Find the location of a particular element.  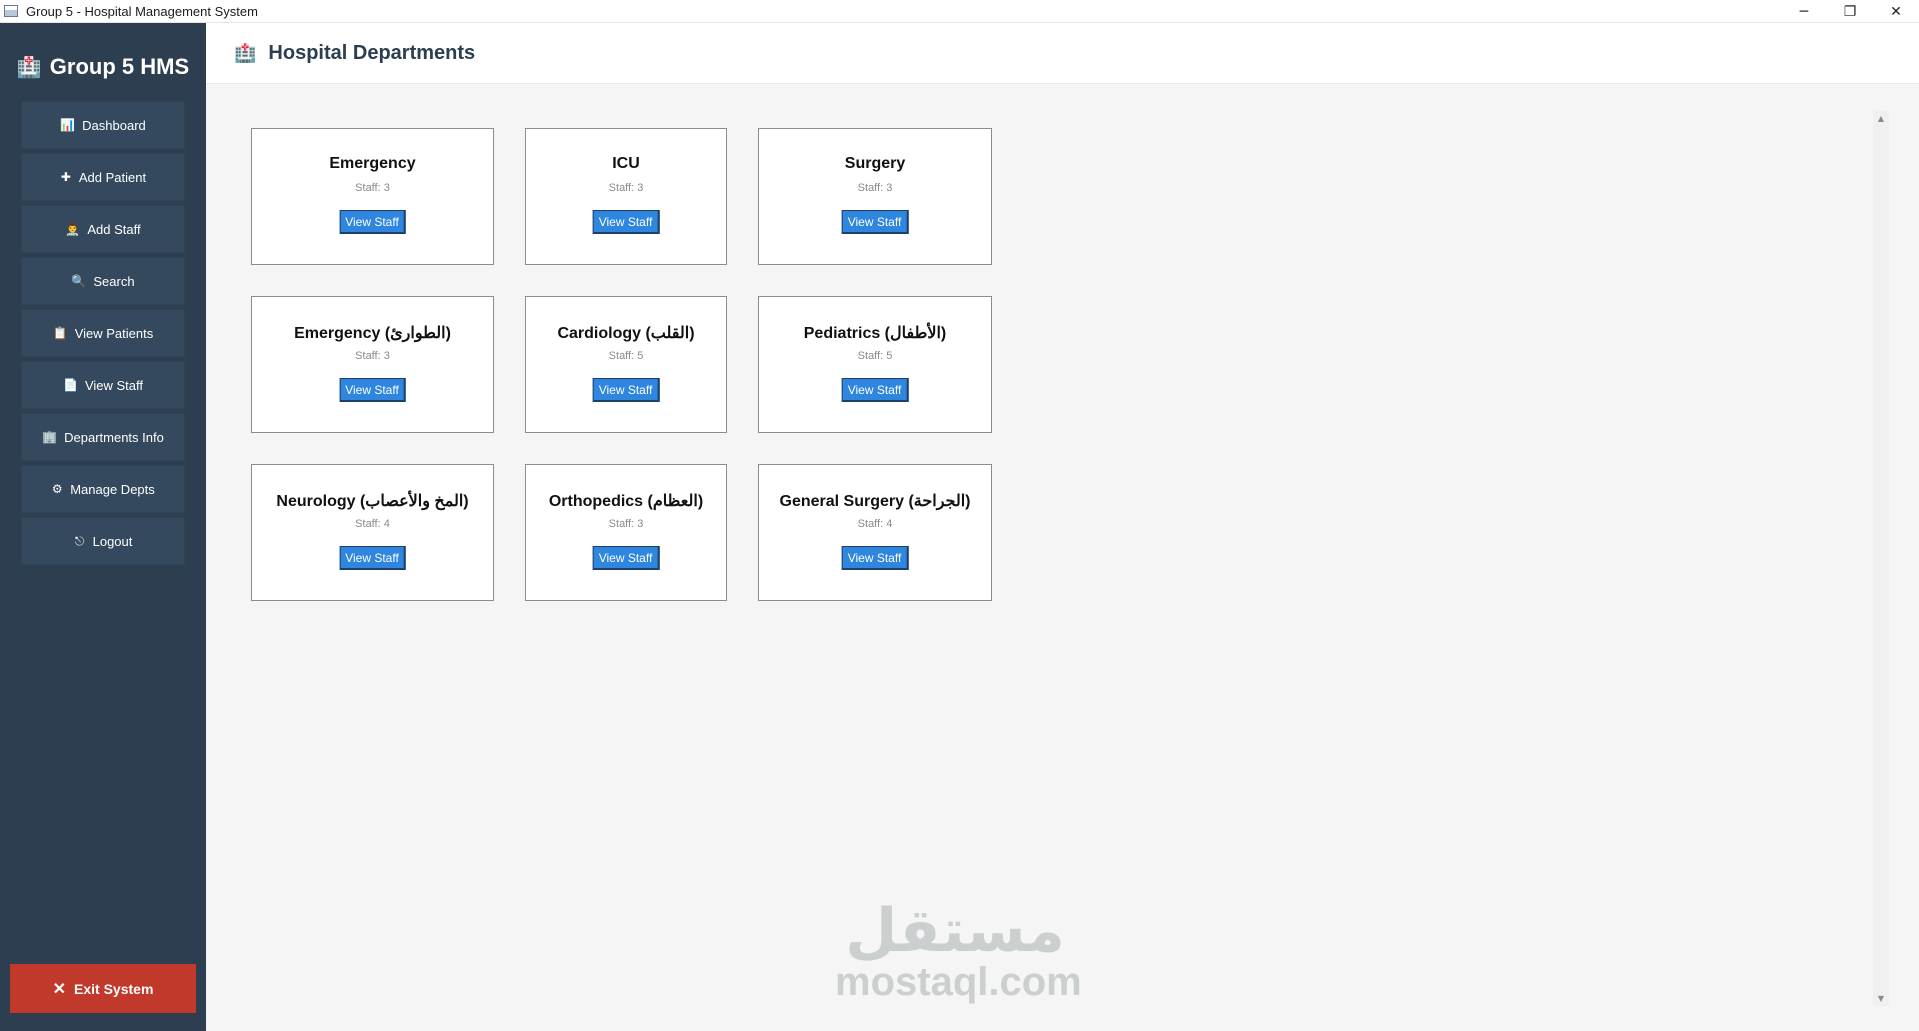

sidebar-item-search: 🔍 Search is located at coordinates (103, 281).